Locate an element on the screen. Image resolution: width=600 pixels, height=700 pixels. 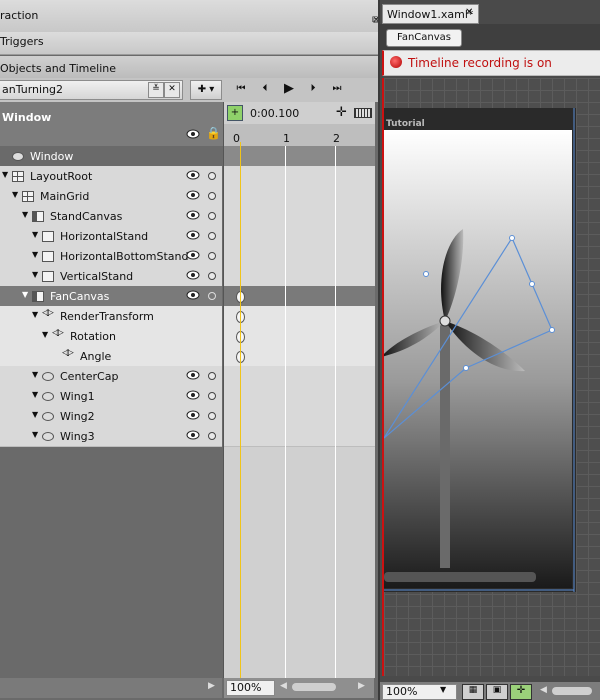
handle-corner is located at coordinates (552, 330).